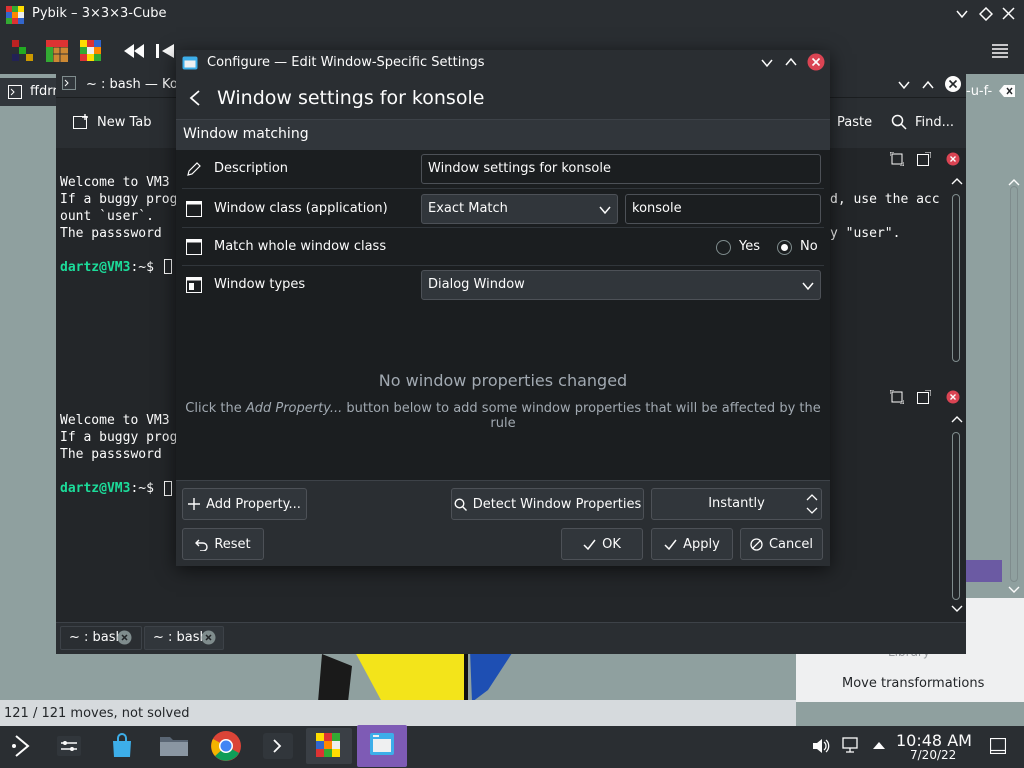 The width and height of the screenshot is (1024, 768). Describe the element at coordinates (611, 544) in the screenshot. I see `button-label: OK` at that location.